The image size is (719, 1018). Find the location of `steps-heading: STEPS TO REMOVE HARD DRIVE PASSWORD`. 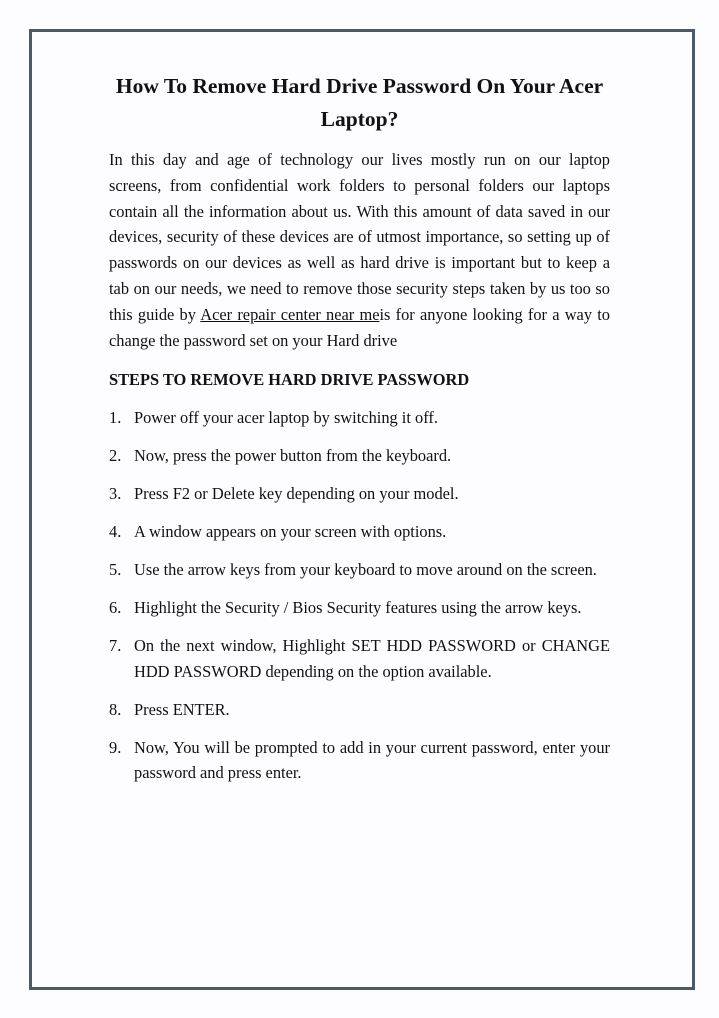

steps-heading: STEPS TO REMOVE HARD DRIVE PASSWORD is located at coordinates (289, 380).